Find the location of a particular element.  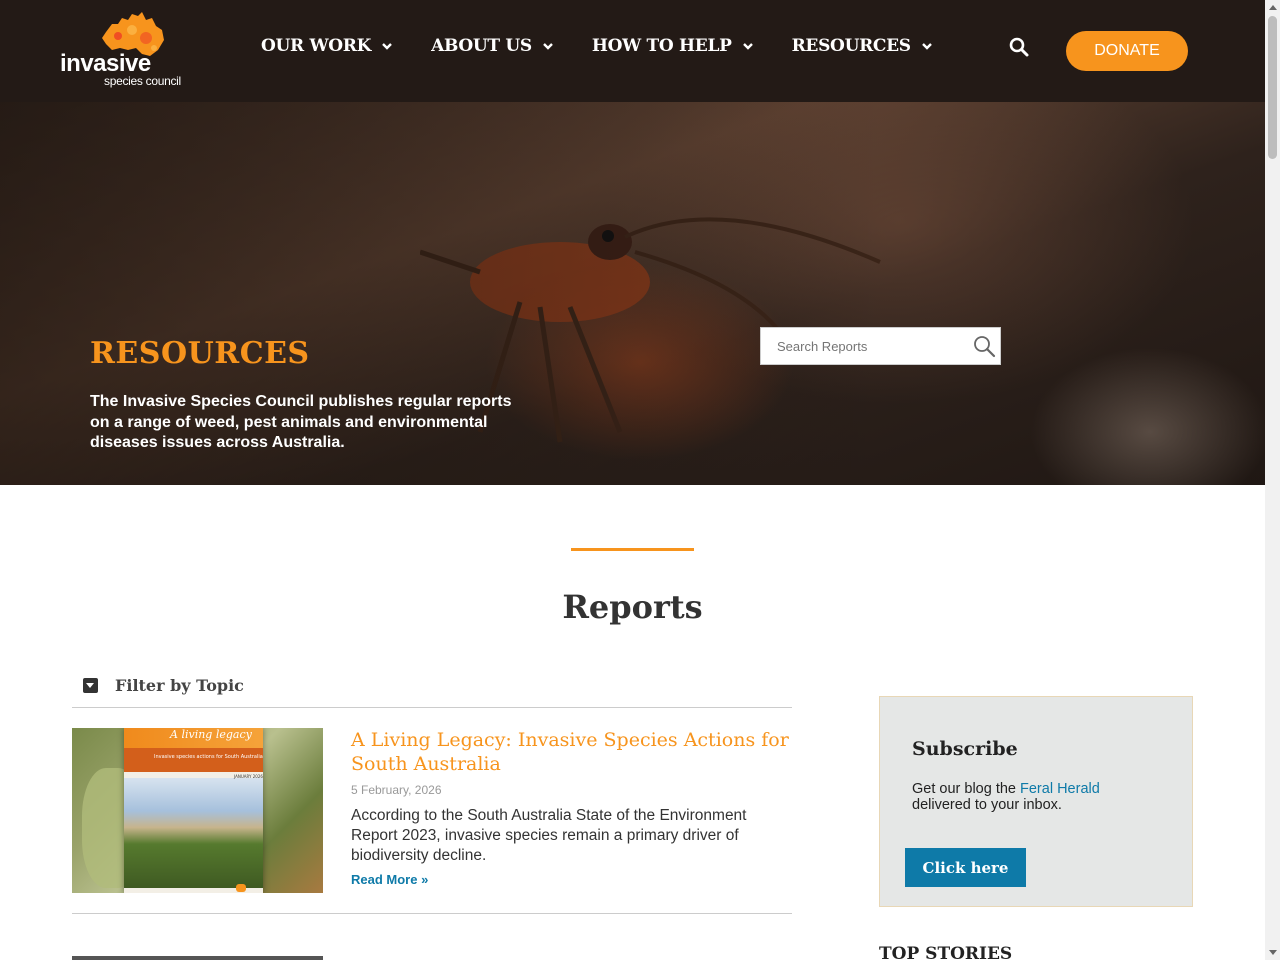

nav-about-us: ABOUT US is located at coordinates (492, 46).